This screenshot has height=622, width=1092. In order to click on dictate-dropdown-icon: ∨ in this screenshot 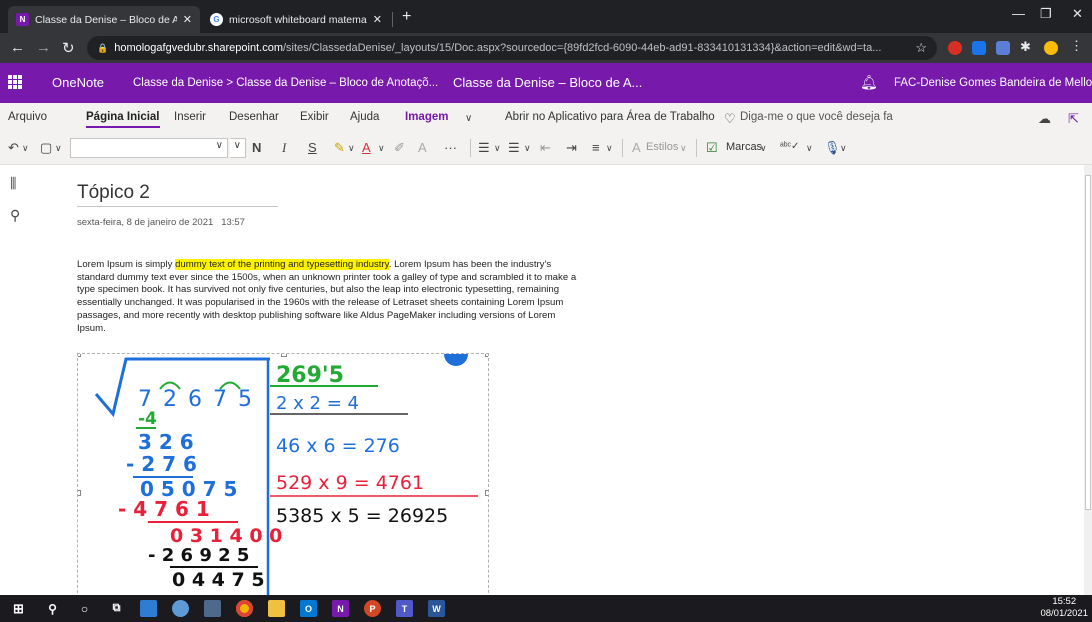, I will do `click(843, 148)`.